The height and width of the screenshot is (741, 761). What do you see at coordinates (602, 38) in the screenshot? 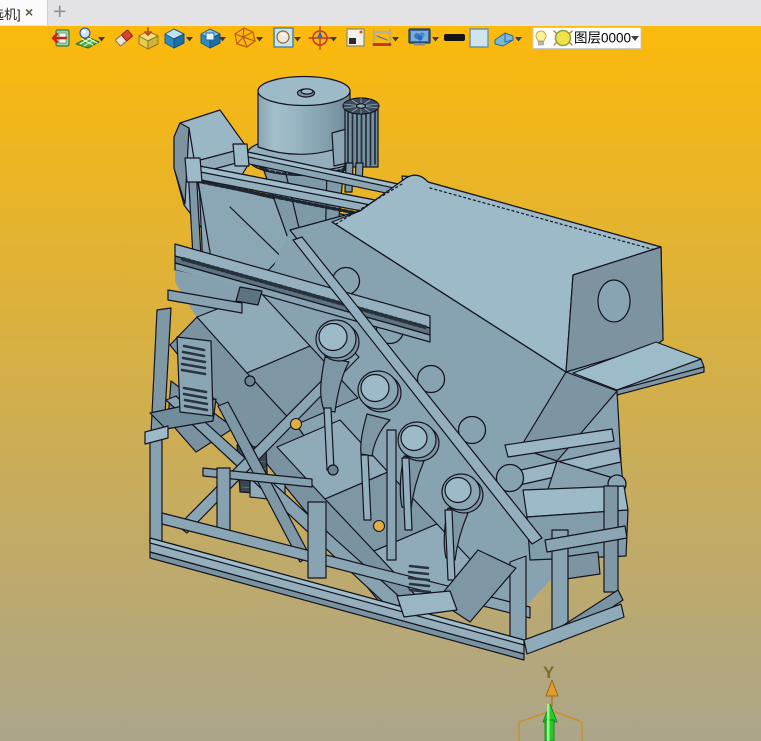
I see `svg-text: 图层0000` at bounding box center [602, 38].